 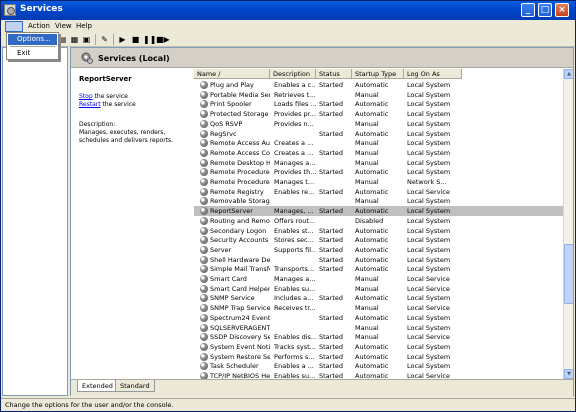 What do you see at coordinates (84, 26) in the screenshot?
I see `menu-help: Help` at bounding box center [84, 26].